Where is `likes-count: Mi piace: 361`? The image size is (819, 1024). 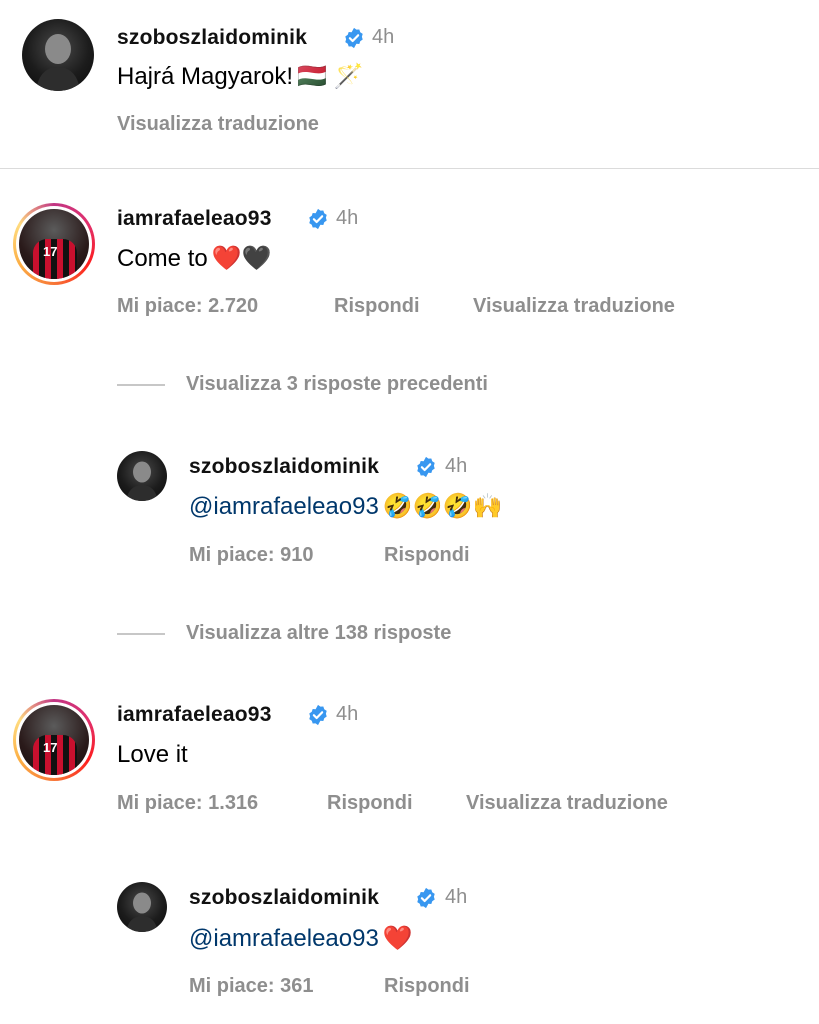 likes-count: Mi piace: 361 is located at coordinates (251, 986).